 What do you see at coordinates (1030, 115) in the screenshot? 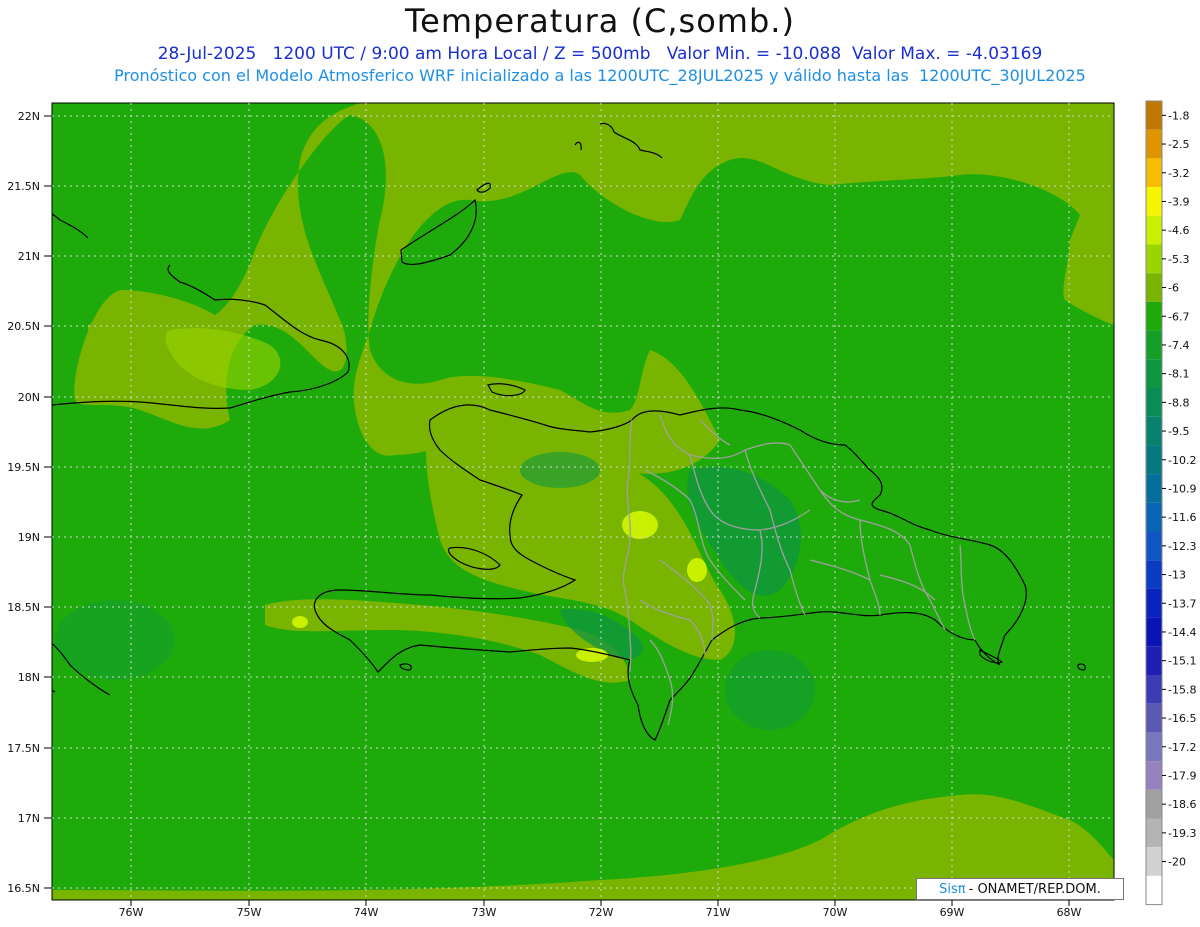
I see `field-warm-blob-ne` at bounding box center [1030, 115].